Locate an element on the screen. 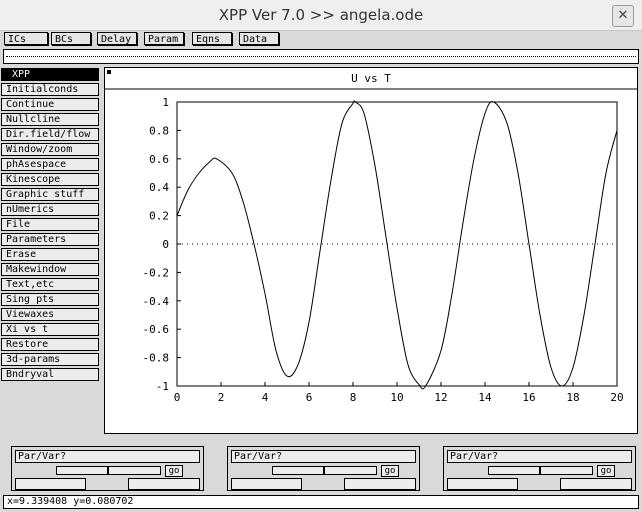  window-corner-marker is located at coordinates (109, 72).